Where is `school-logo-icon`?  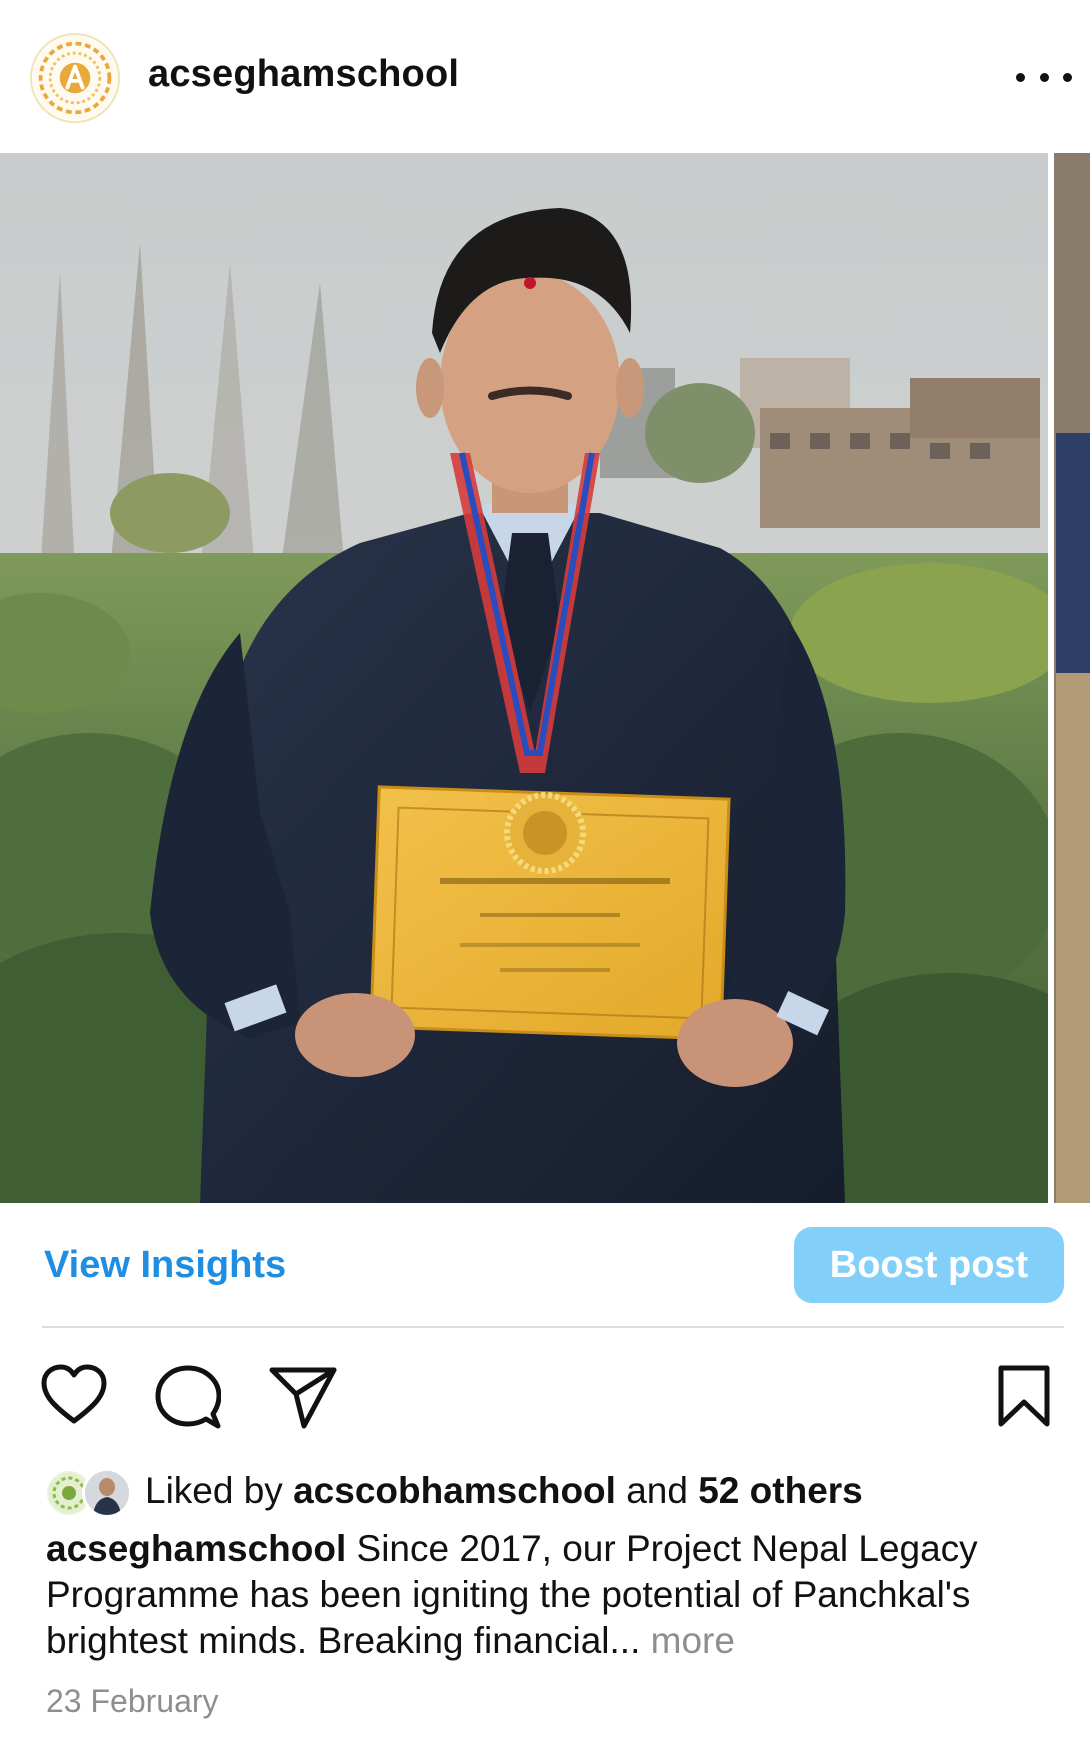 school-logo-icon is located at coordinates (75, 78).